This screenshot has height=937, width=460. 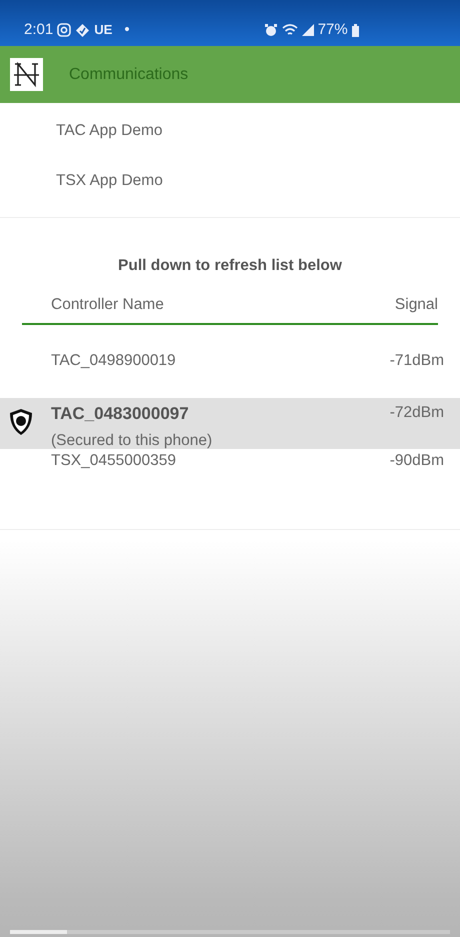 I want to click on battery-percent: 77%, so click(x=333, y=30).